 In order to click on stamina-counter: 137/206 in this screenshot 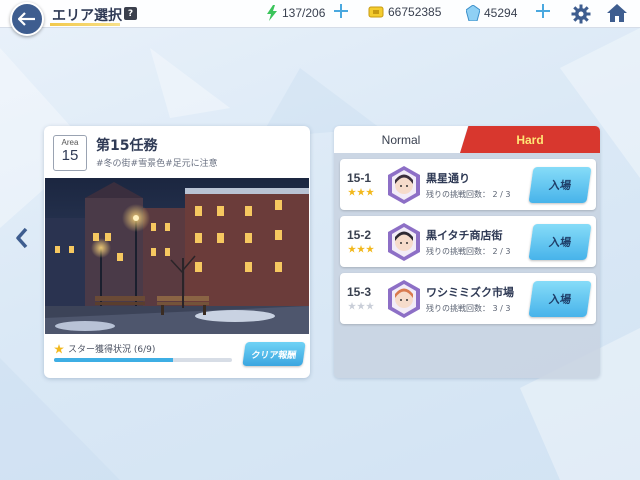, I will do `click(295, 13)`.